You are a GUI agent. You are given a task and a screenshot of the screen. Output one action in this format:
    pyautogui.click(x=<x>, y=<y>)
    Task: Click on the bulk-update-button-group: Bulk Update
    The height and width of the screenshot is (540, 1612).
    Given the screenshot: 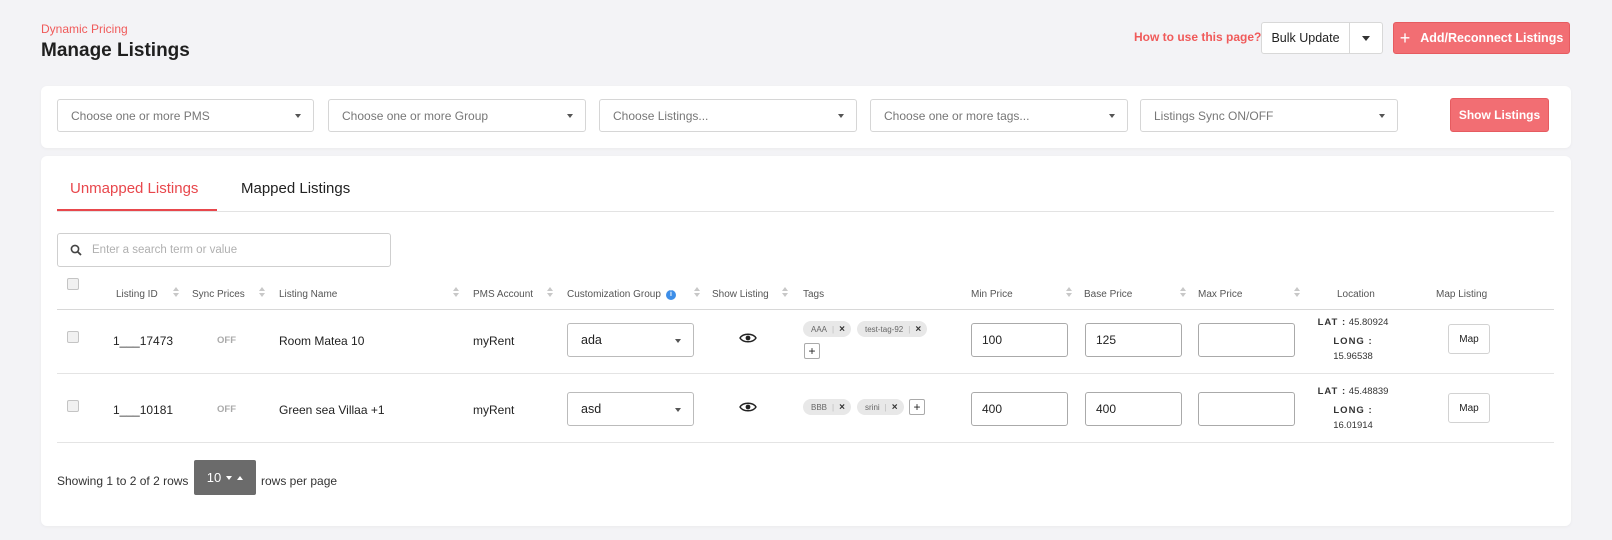 What is the action you would take?
    pyautogui.click(x=1322, y=38)
    